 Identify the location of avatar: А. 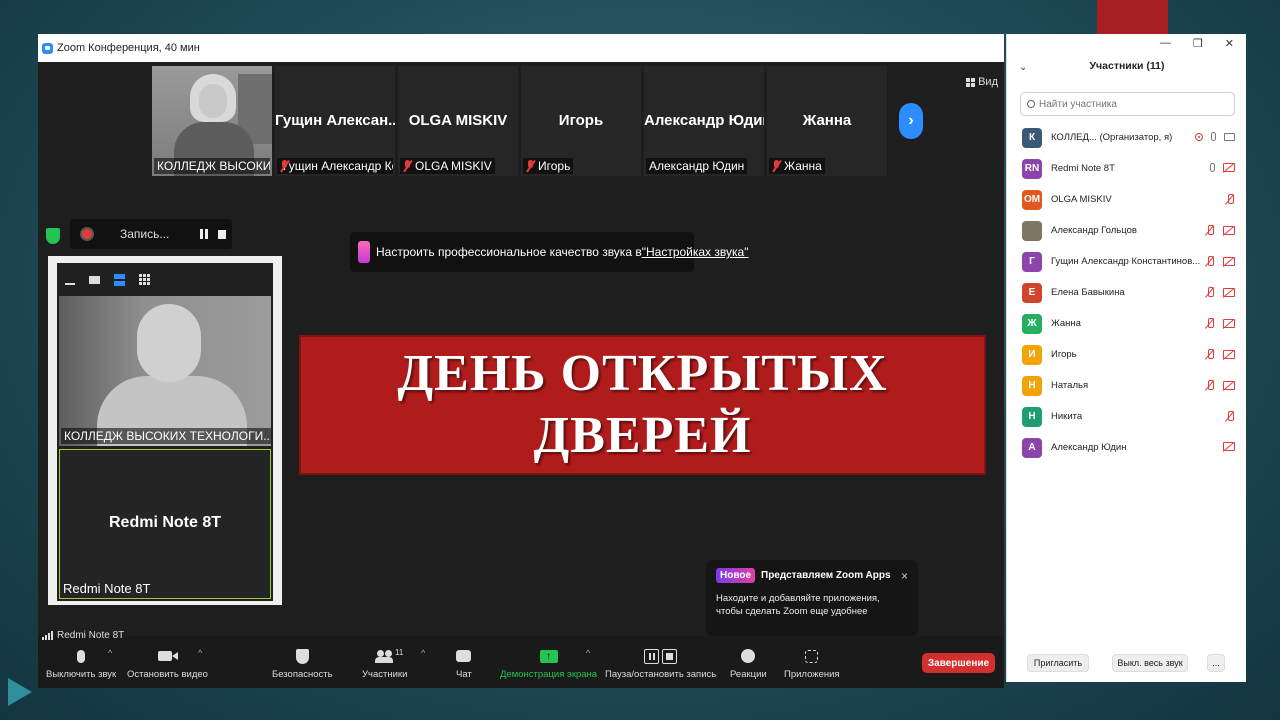
(1032, 447).